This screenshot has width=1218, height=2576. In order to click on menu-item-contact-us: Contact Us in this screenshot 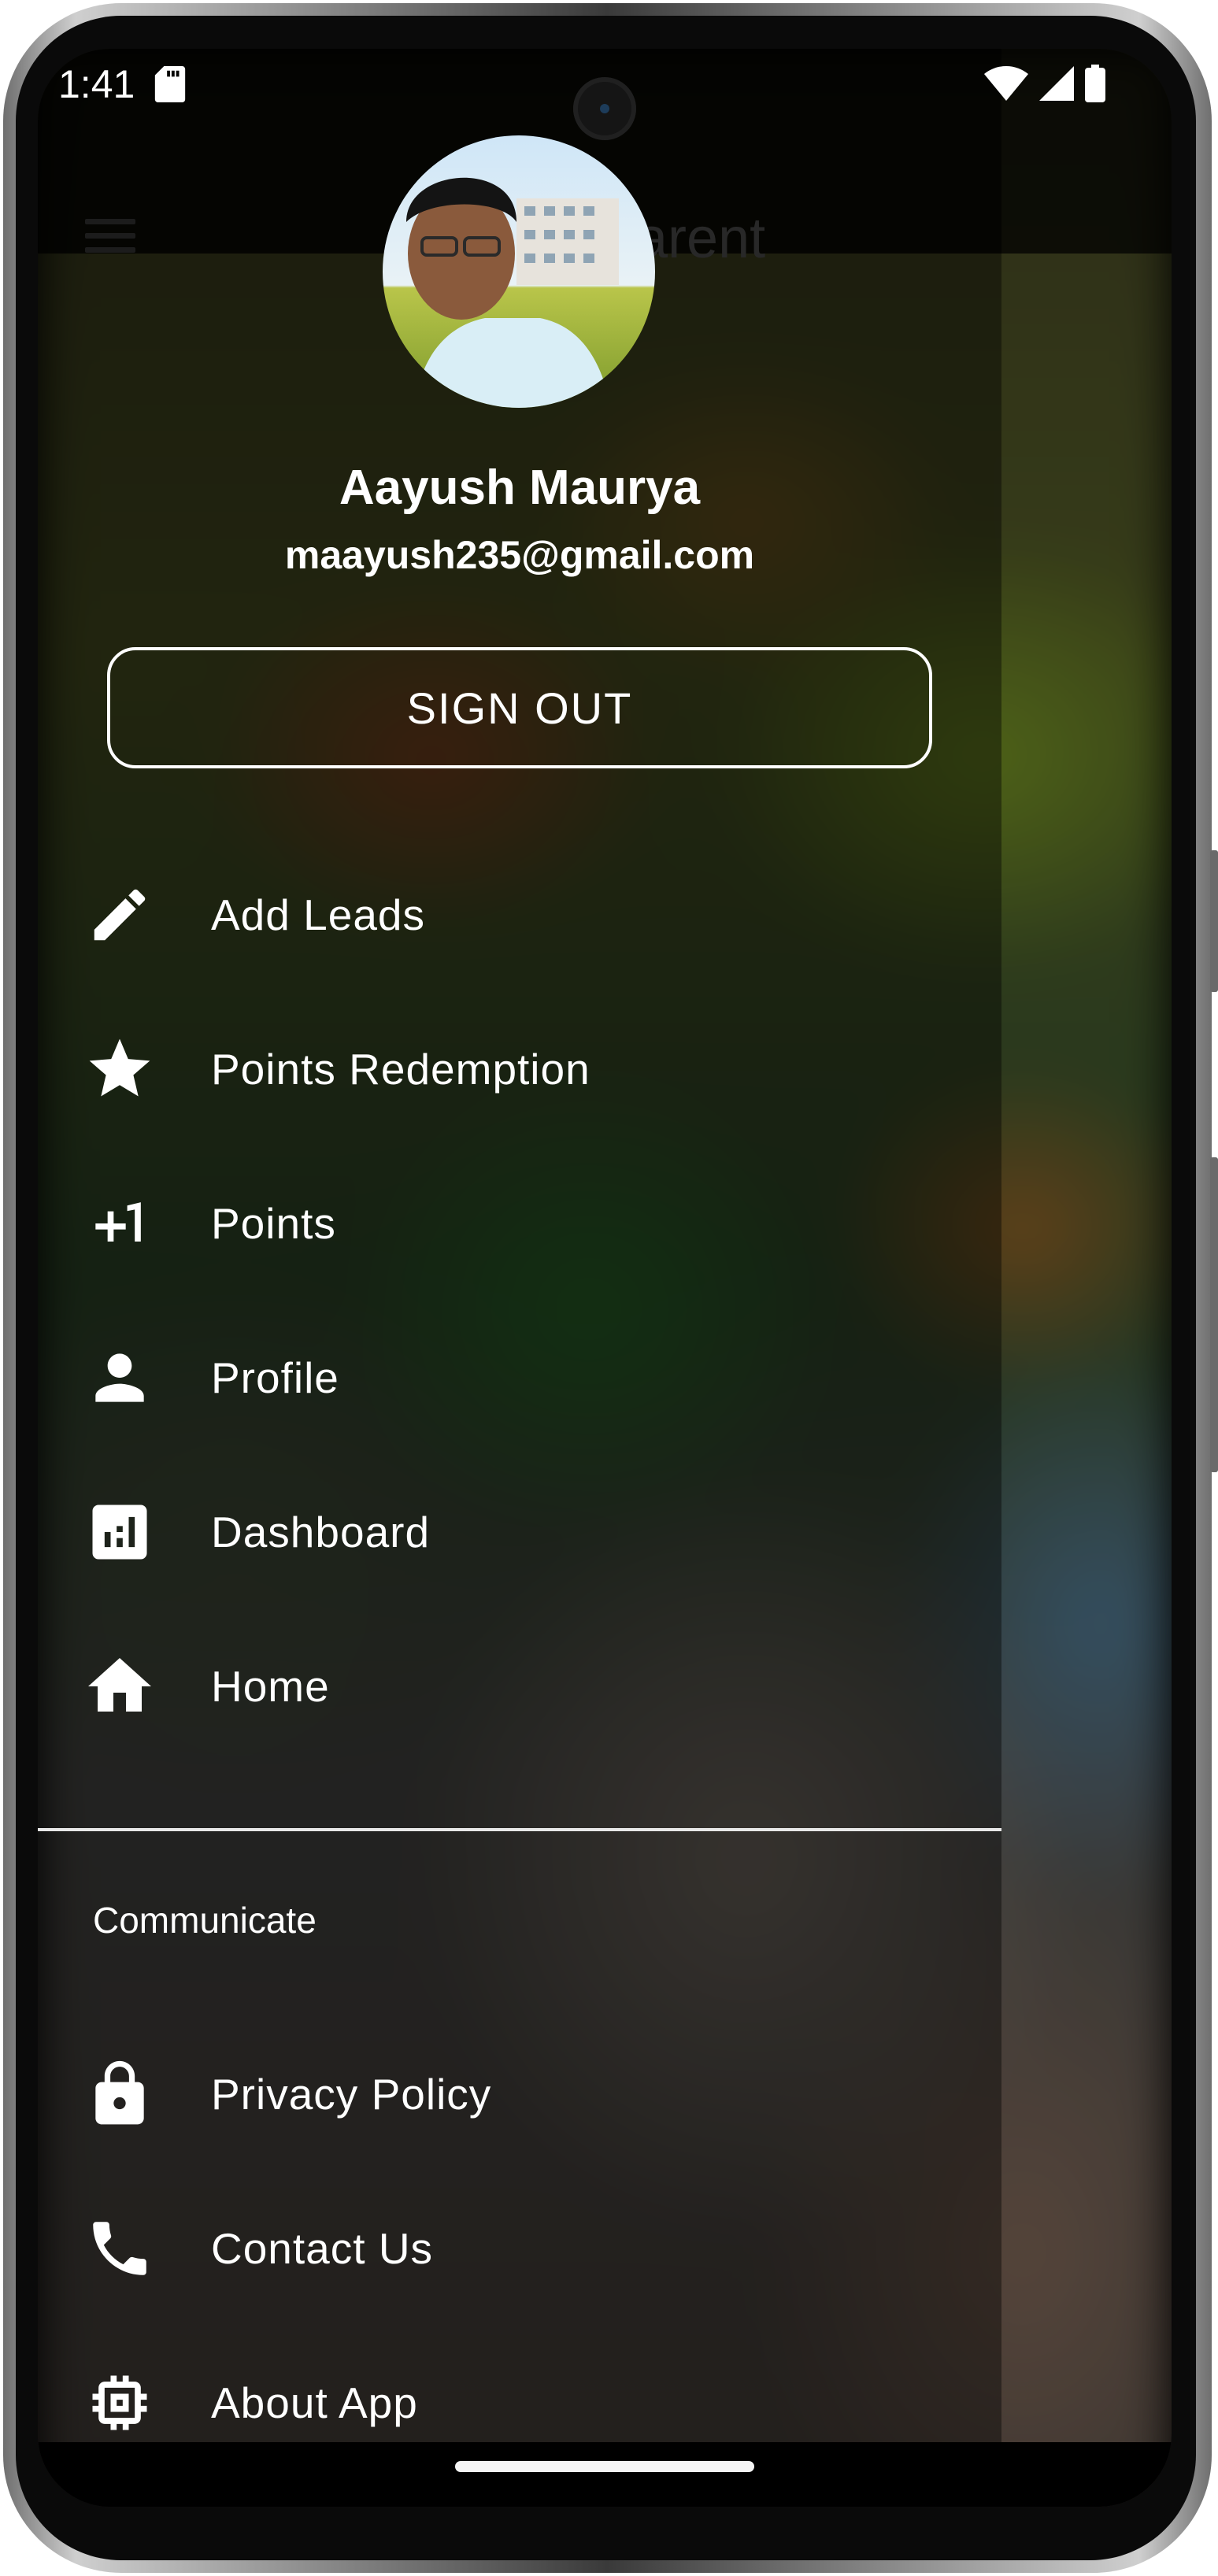, I will do `click(519, 2248)`.